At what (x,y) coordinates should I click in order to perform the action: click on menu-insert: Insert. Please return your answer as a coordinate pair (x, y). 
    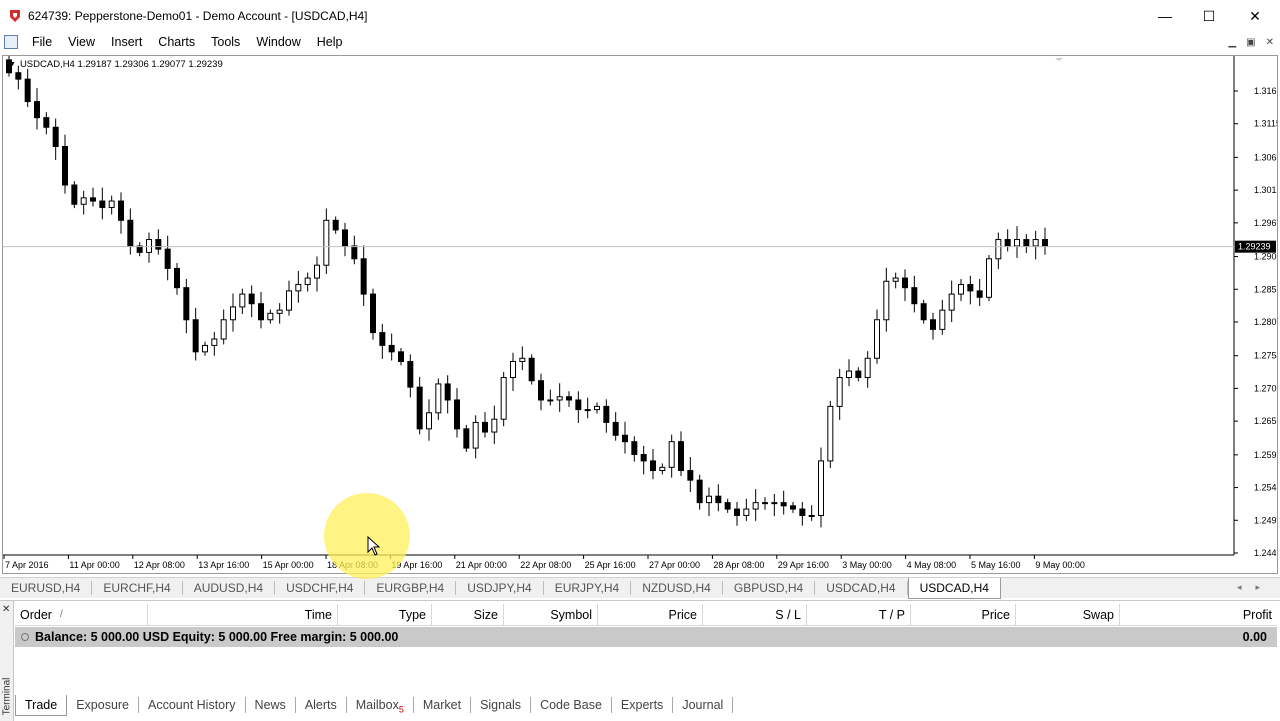
    Looking at the image, I should click on (126, 42).